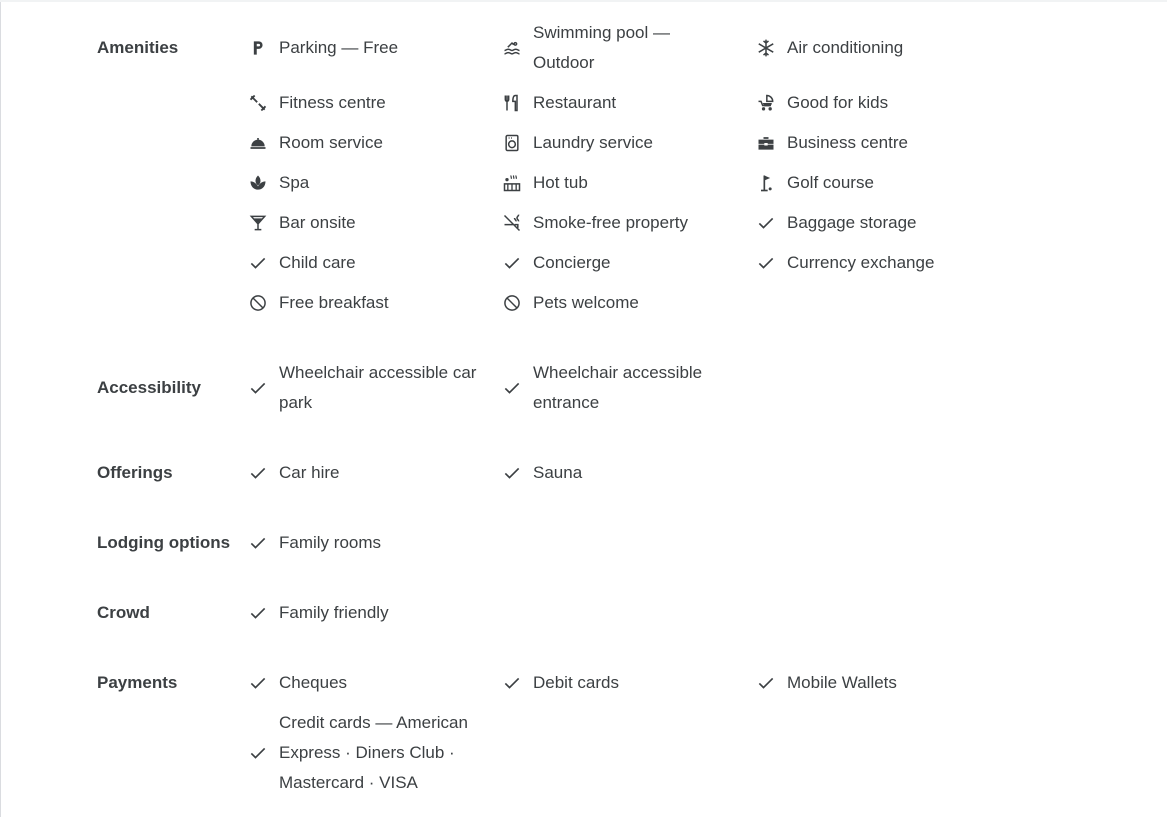 This screenshot has width=1167, height=817. Describe the element at coordinates (612, 388) in the screenshot. I see `accessibility-entrance: Wheelchair accessible entrance` at that location.